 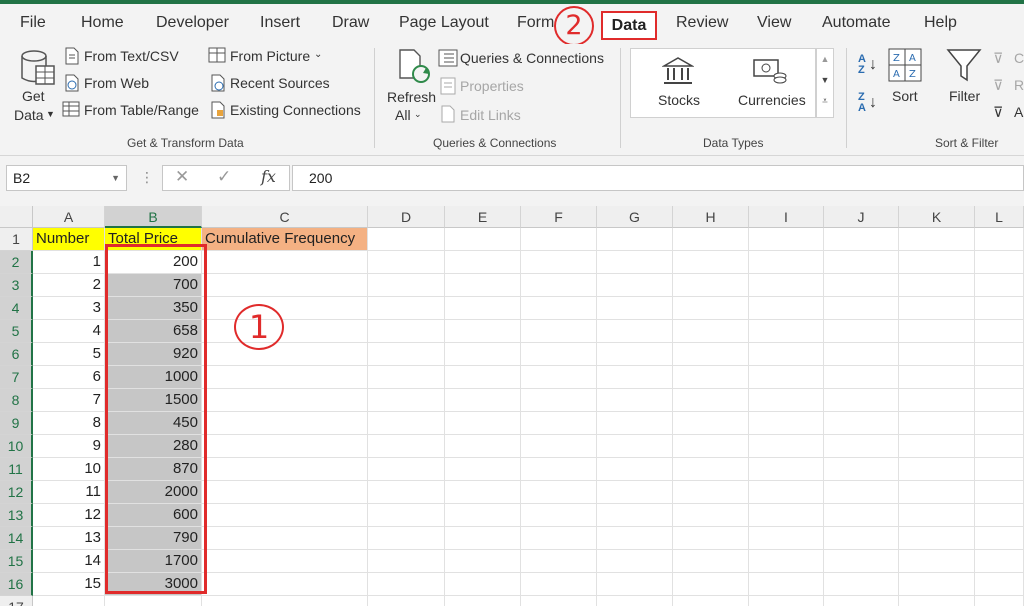 I want to click on clear-filter-button: Cl, so click(x=1019, y=58).